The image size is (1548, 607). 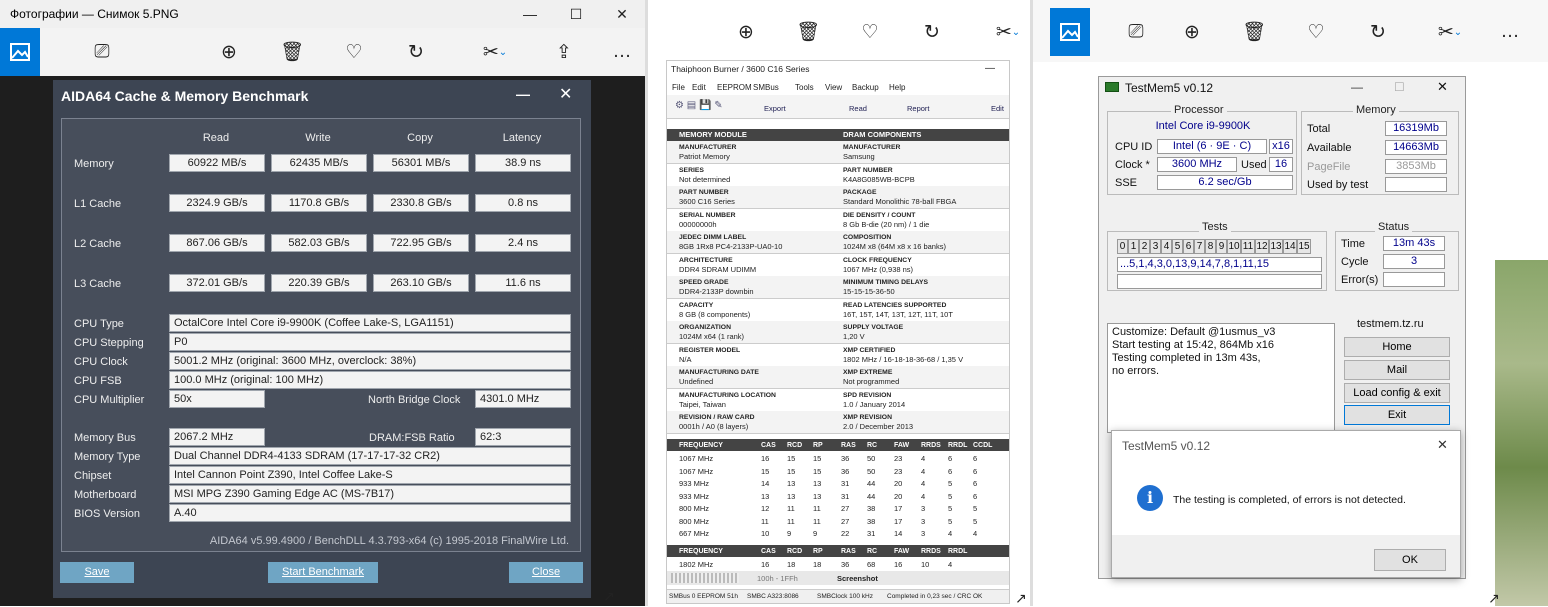 What do you see at coordinates (918, 108) in the screenshot?
I see `report-button: Report` at bounding box center [918, 108].